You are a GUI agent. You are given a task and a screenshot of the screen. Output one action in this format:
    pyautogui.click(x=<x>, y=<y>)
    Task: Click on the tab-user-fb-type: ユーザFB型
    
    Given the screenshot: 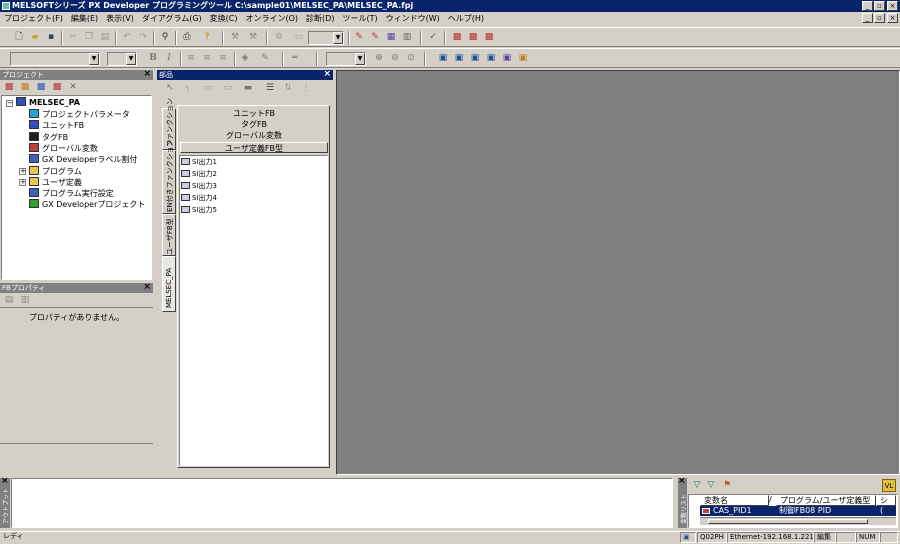 What is the action you would take?
    pyautogui.click(x=169, y=235)
    